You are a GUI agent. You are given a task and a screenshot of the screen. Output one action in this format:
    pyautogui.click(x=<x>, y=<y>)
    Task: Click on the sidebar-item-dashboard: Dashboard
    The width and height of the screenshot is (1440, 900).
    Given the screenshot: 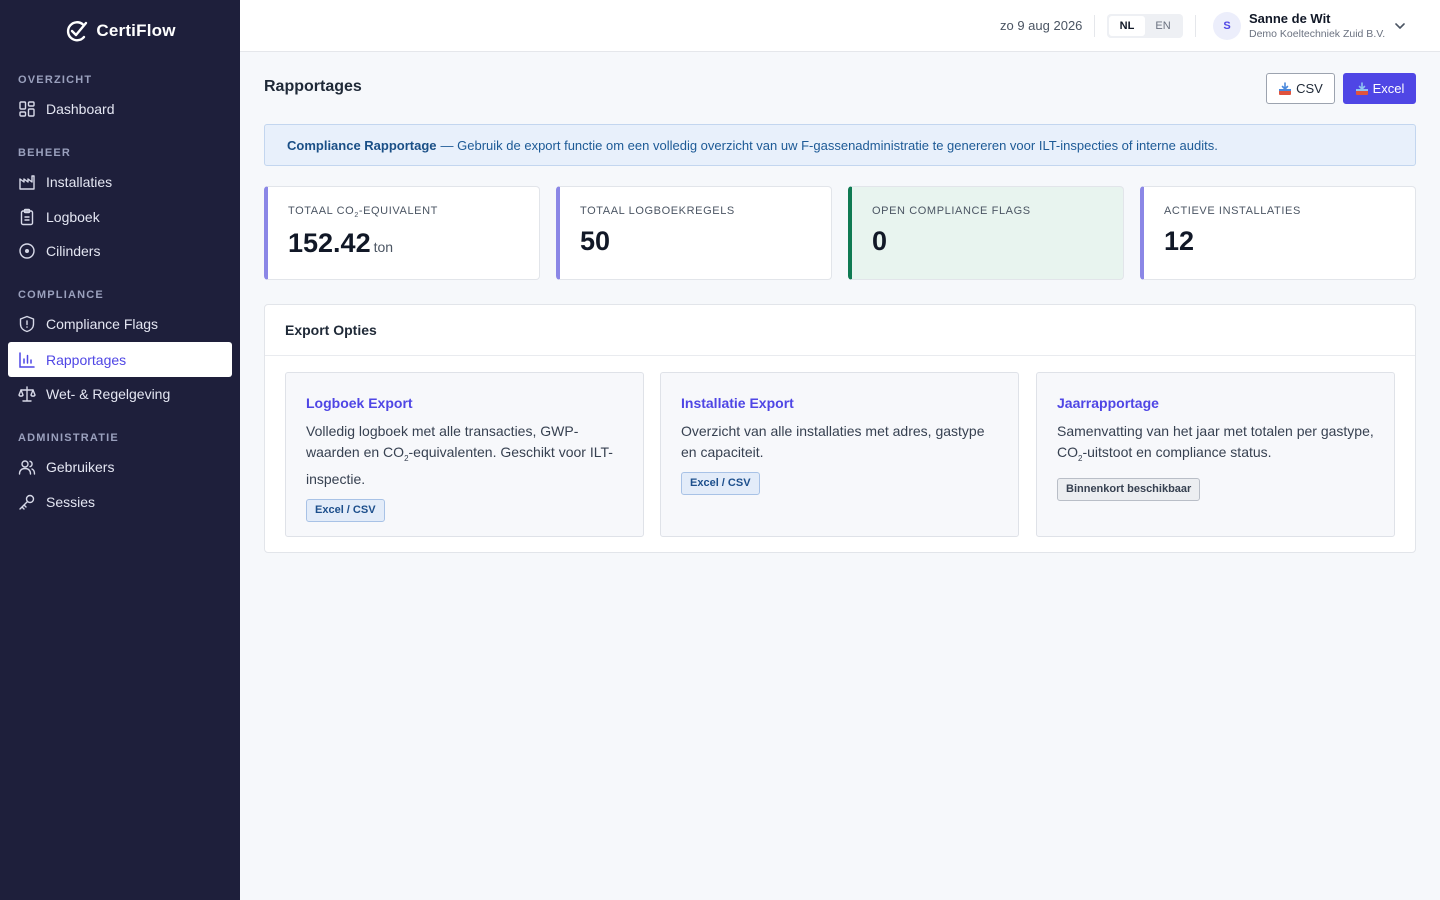 What is the action you would take?
    pyautogui.click(x=120, y=108)
    